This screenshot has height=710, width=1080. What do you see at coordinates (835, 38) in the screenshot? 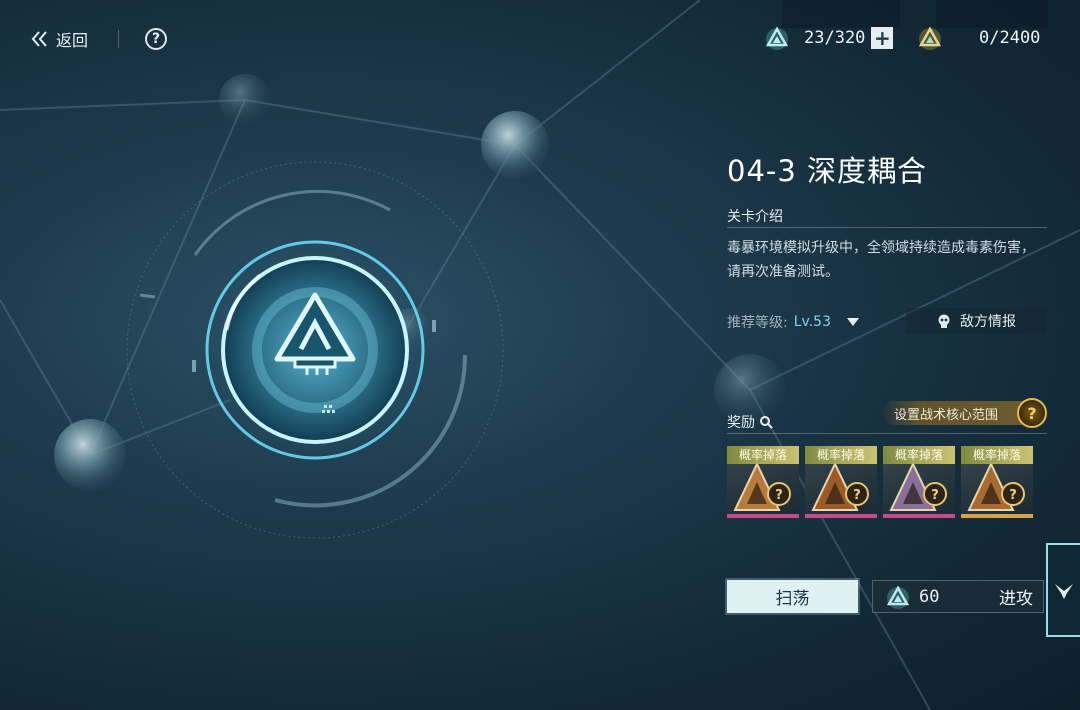
I see `stamina-value: 23/320` at bounding box center [835, 38].